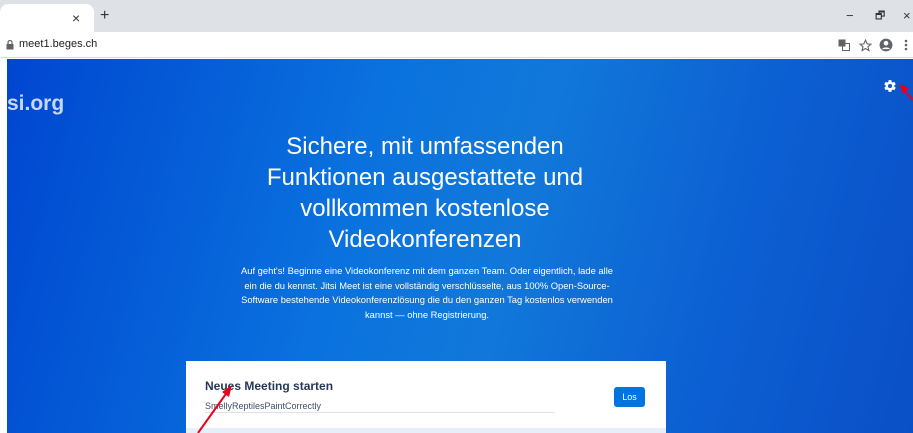 This screenshot has height=433, width=913. What do you see at coordinates (880, 16) in the screenshot?
I see `restore-button: 🗗` at bounding box center [880, 16].